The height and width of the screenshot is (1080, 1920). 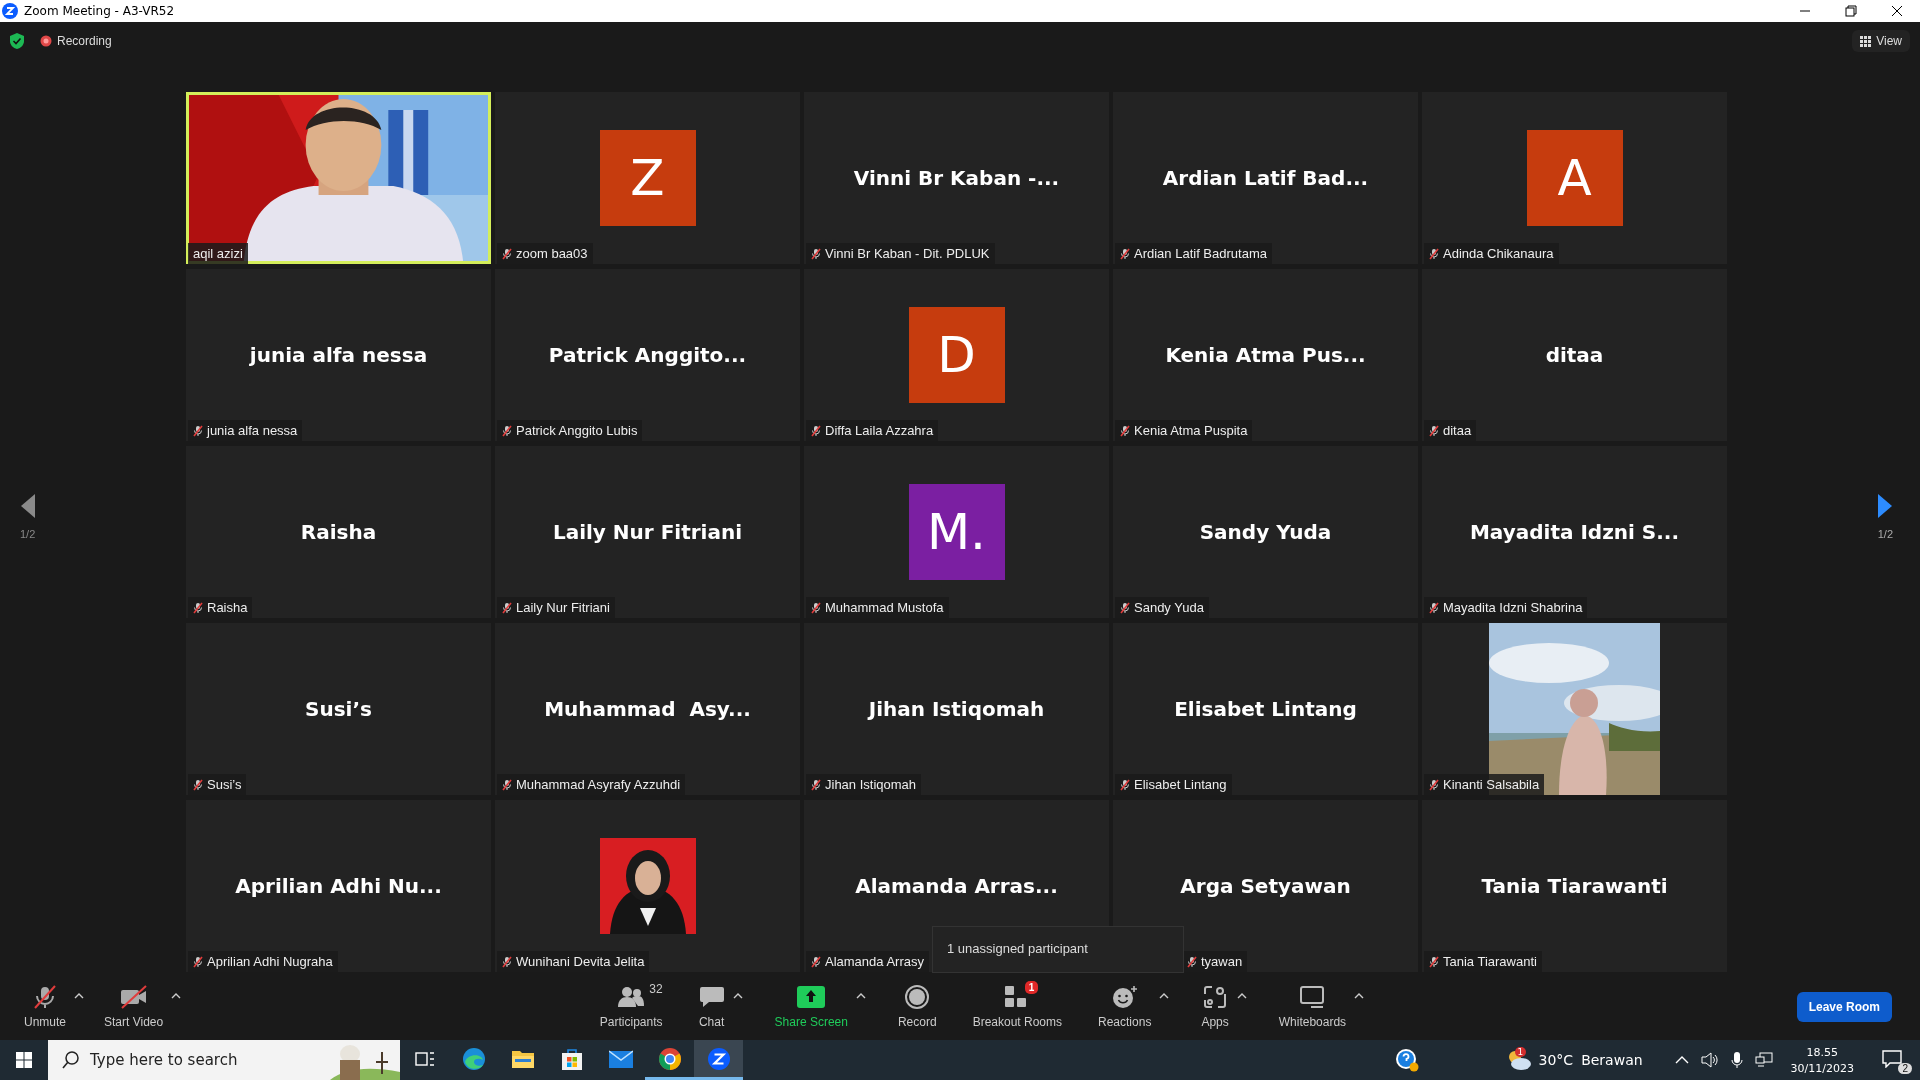 I want to click on participant-name: Susi’s, so click(x=224, y=784).